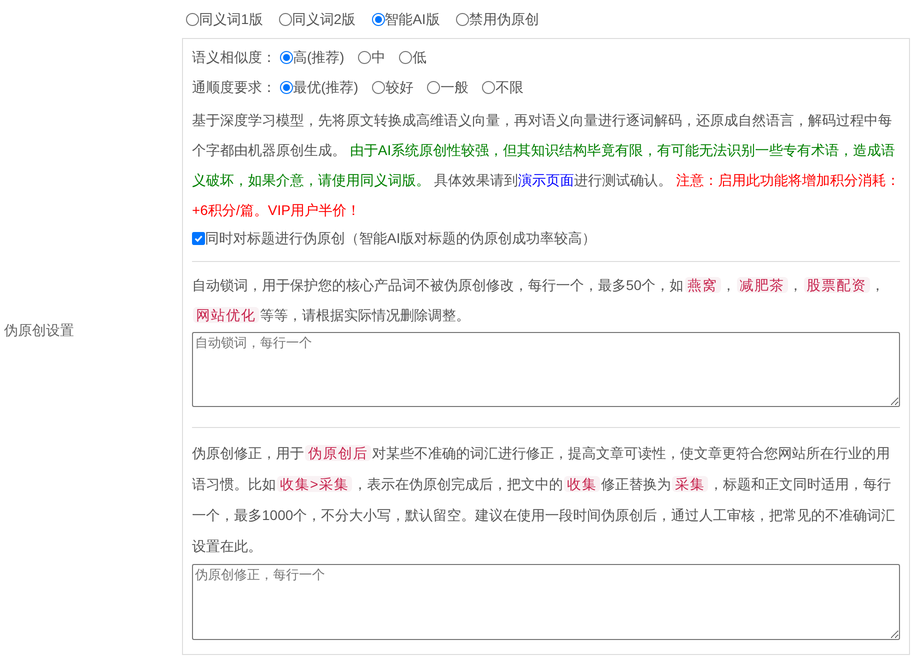 This screenshot has height=658, width=911. Describe the element at coordinates (546, 165) in the screenshot. I see `description-text: 基于深度学习模型，先将原文转换成高维语义向量，再对语义向量进行逐词解码，还原成自然语言，解码过程中每个字都由机器原创生成。 由于AI系统原创性较强，但其知识结构毕竟有限，有可能无法识别一些专有术语，造成语义破坏，如果介意，请使用同义词版。 具体效果请到演示页面进行测试确认。 注意：启用此功能将增加积分消耗：+6积分/篇。VIP用户半价！` at that location.